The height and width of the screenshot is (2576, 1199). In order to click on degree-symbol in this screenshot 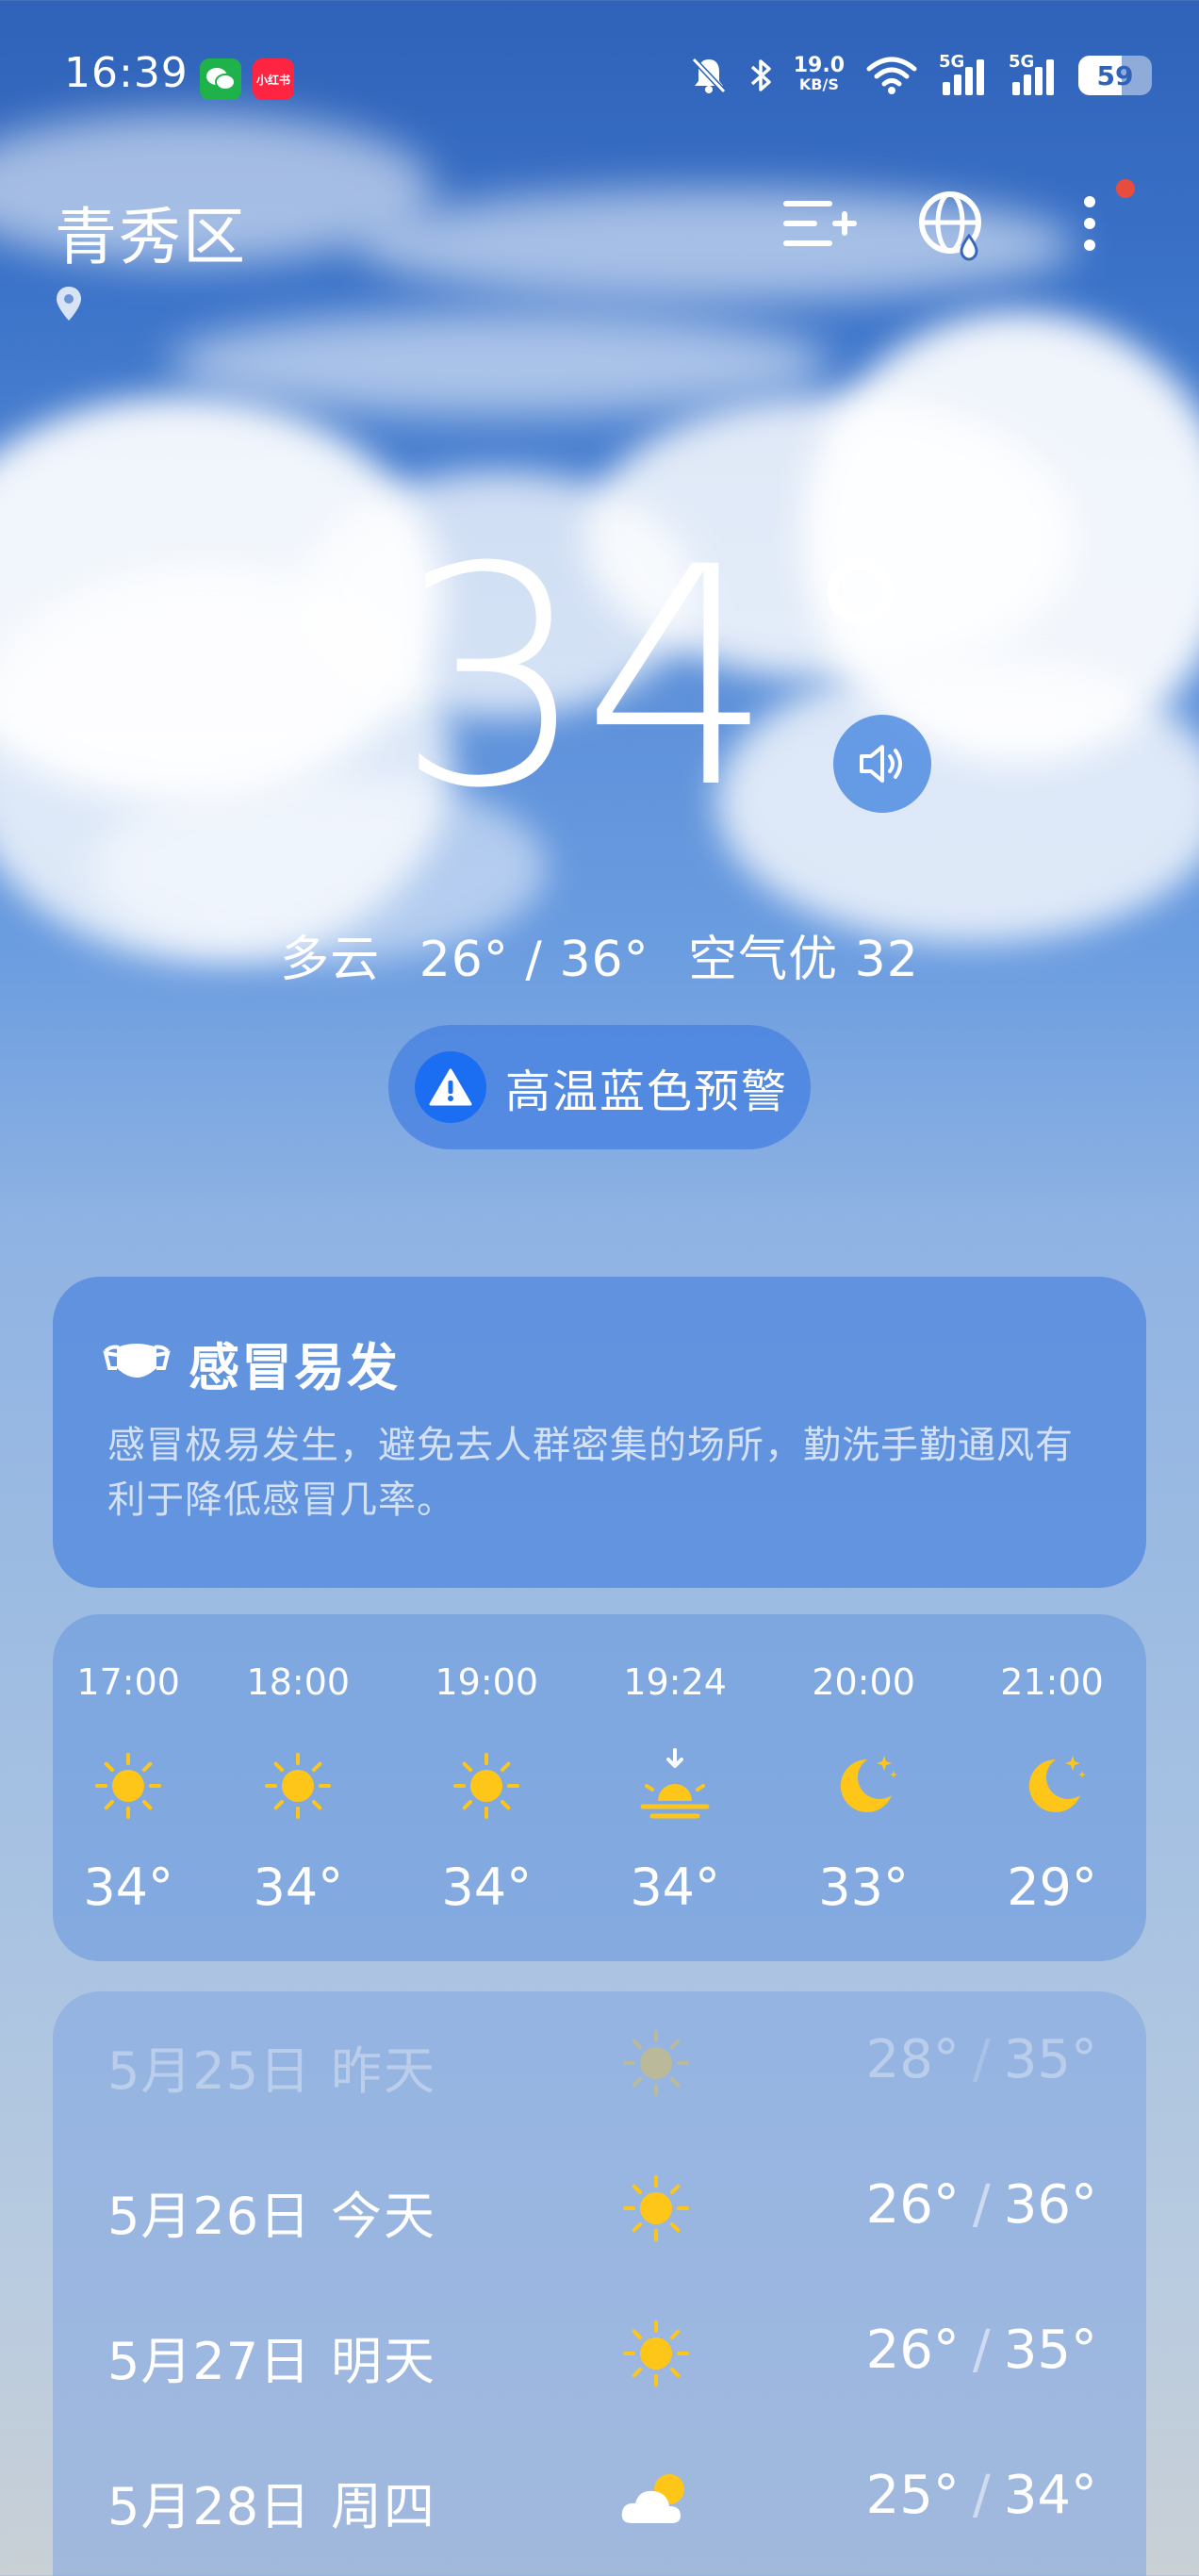, I will do `click(861, 591)`.